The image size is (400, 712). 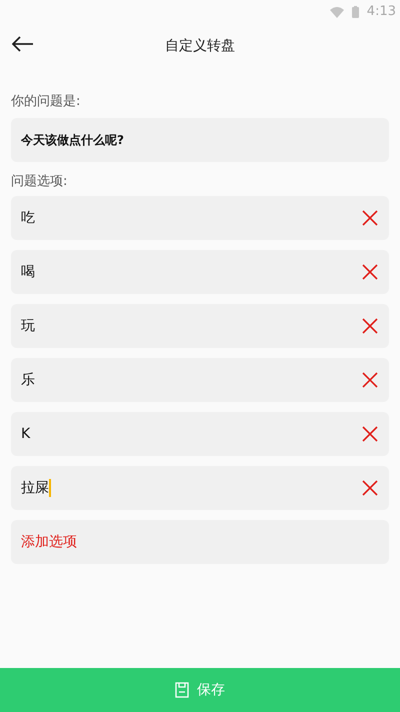 What do you see at coordinates (23, 44) in the screenshot?
I see `back-arrow-icon` at bounding box center [23, 44].